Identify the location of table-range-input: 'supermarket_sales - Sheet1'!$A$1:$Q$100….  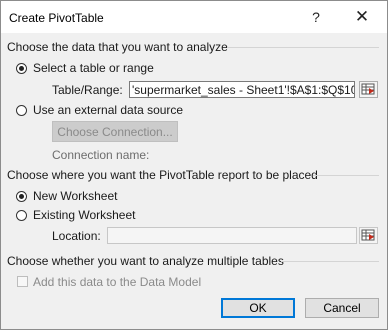
(242, 89).